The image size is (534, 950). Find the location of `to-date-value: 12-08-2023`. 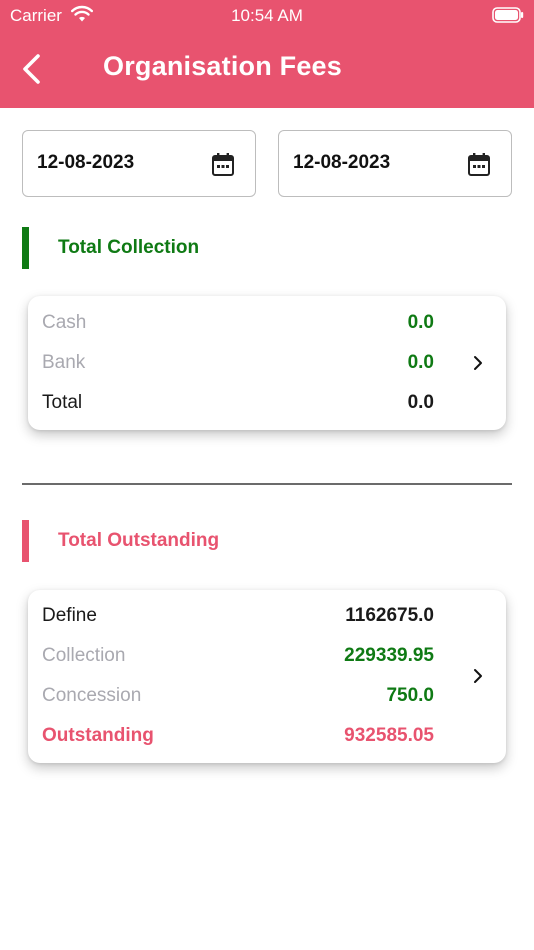

to-date-value: 12-08-2023 is located at coordinates (342, 162).